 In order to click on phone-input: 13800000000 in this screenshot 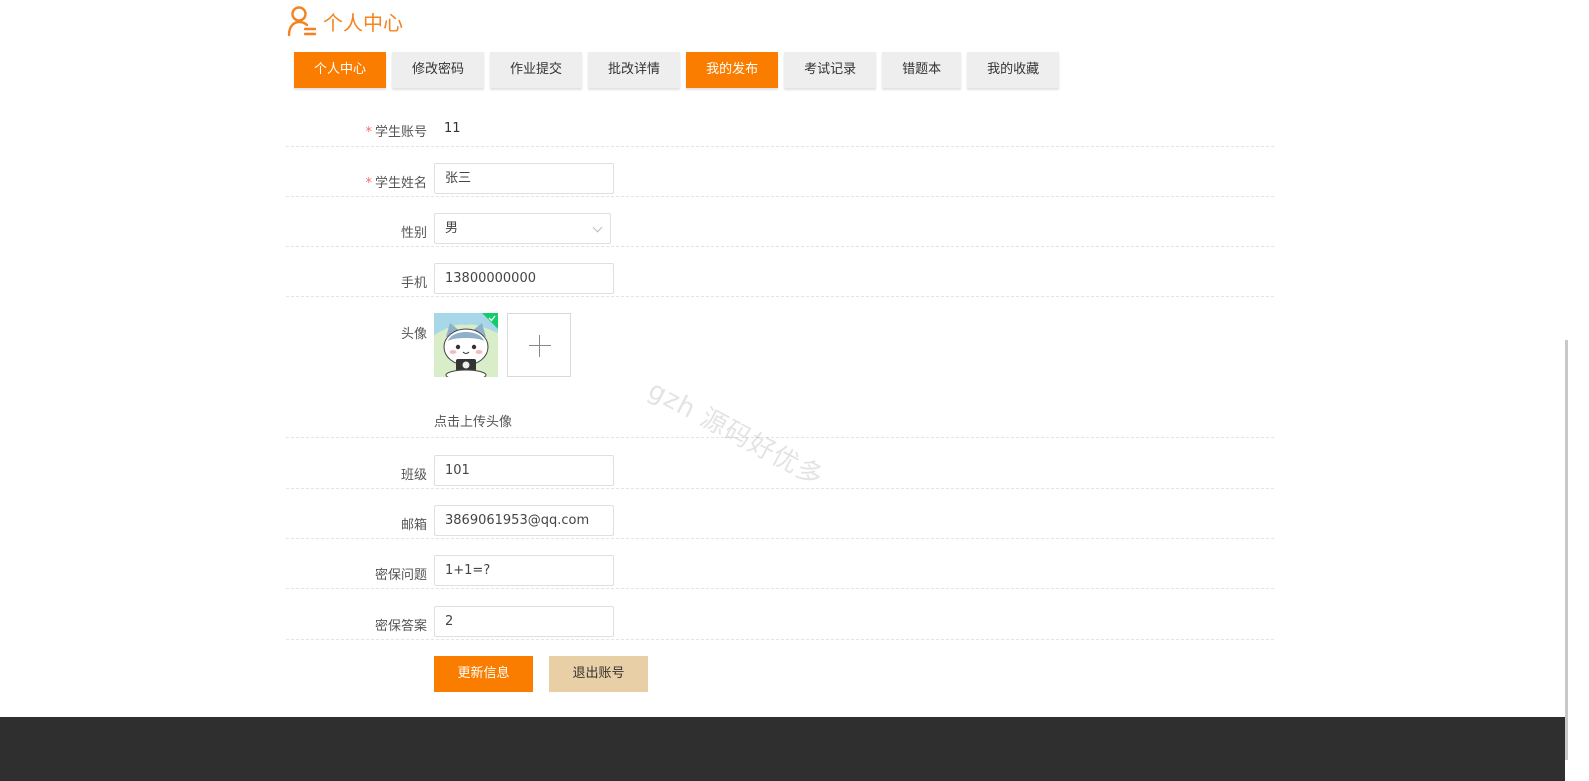, I will do `click(524, 278)`.